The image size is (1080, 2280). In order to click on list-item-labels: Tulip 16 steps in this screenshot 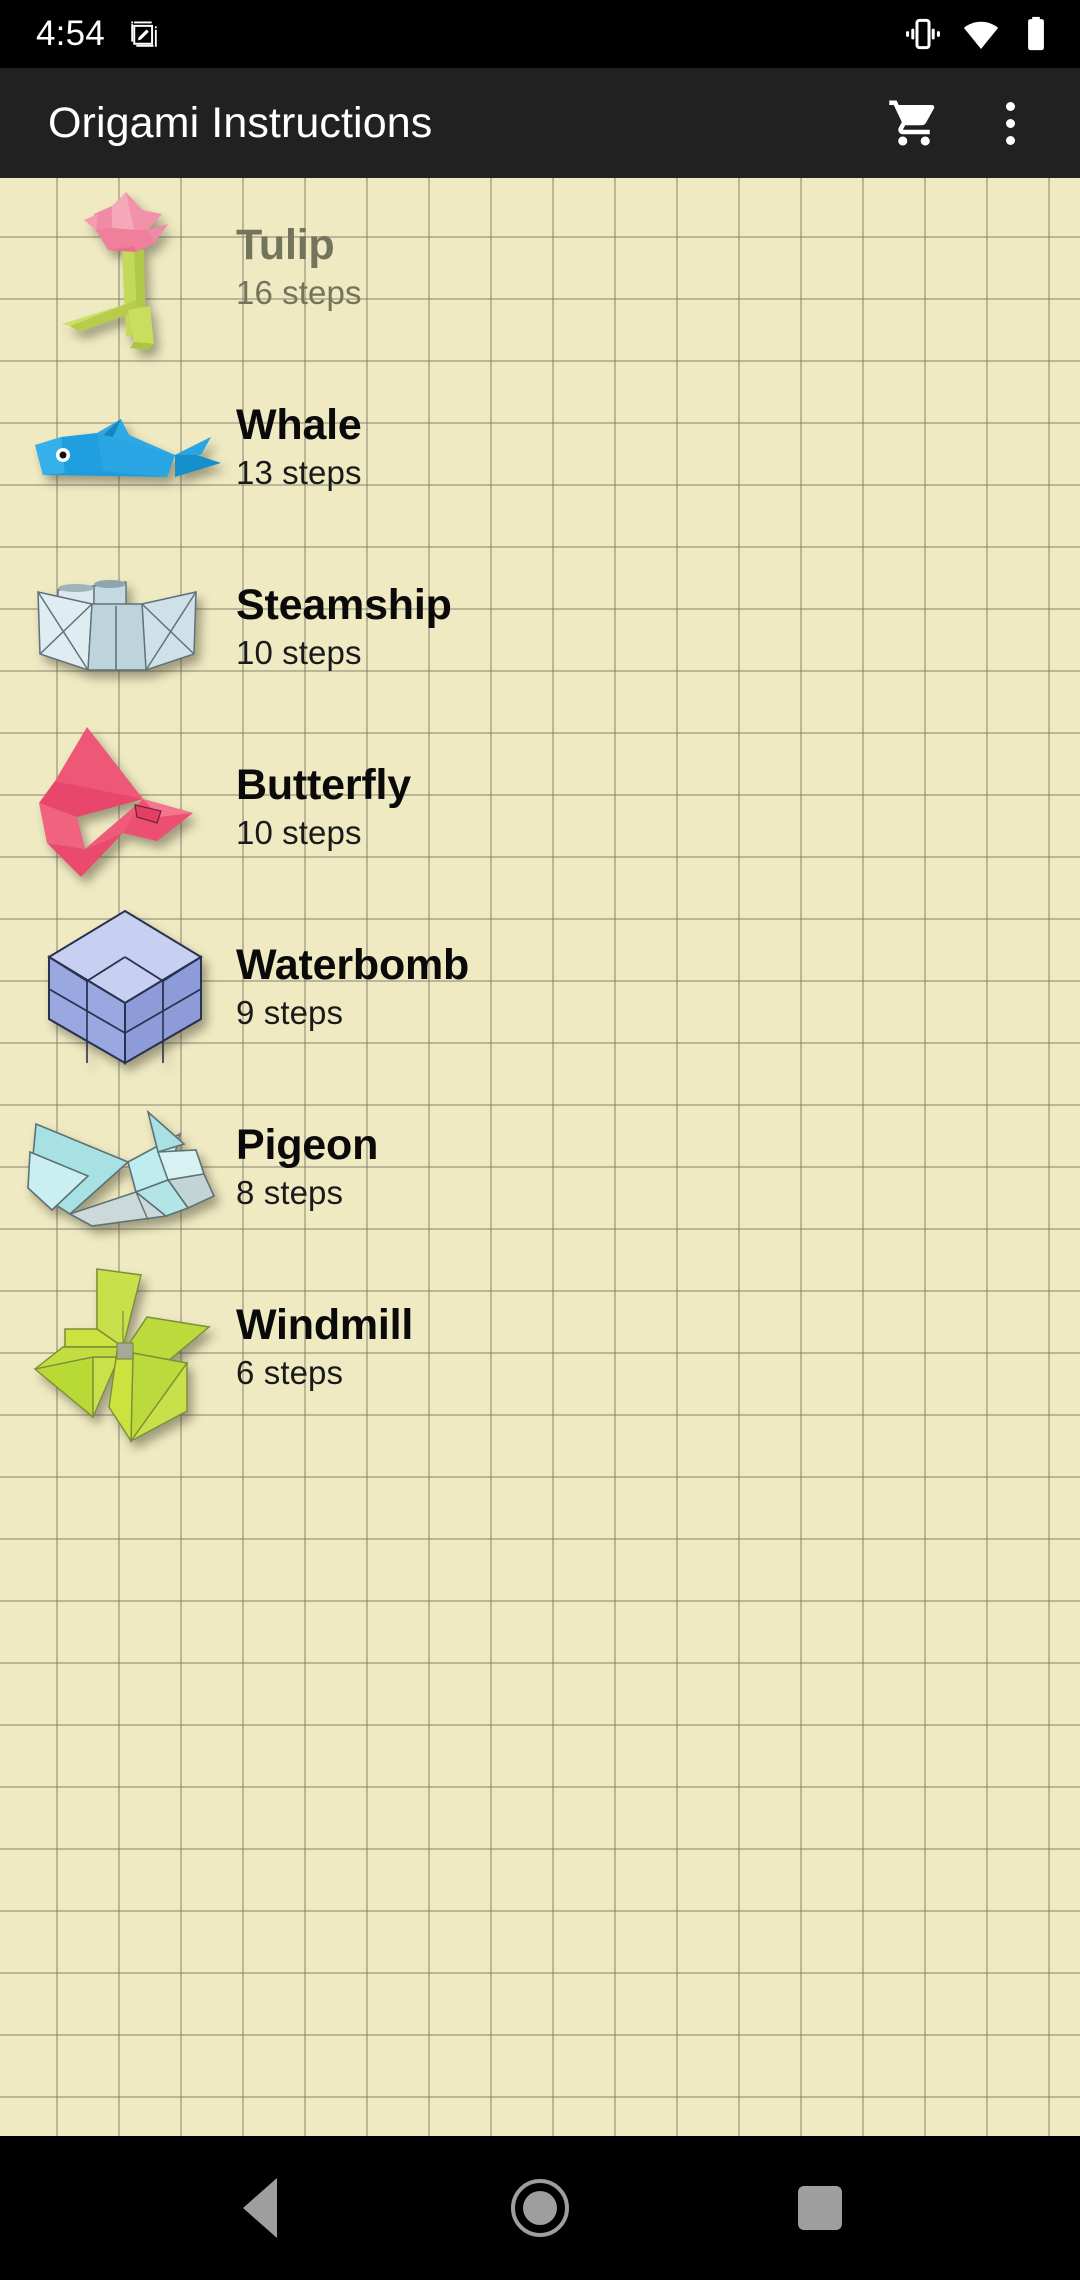, I will do `click(299, 267)`.